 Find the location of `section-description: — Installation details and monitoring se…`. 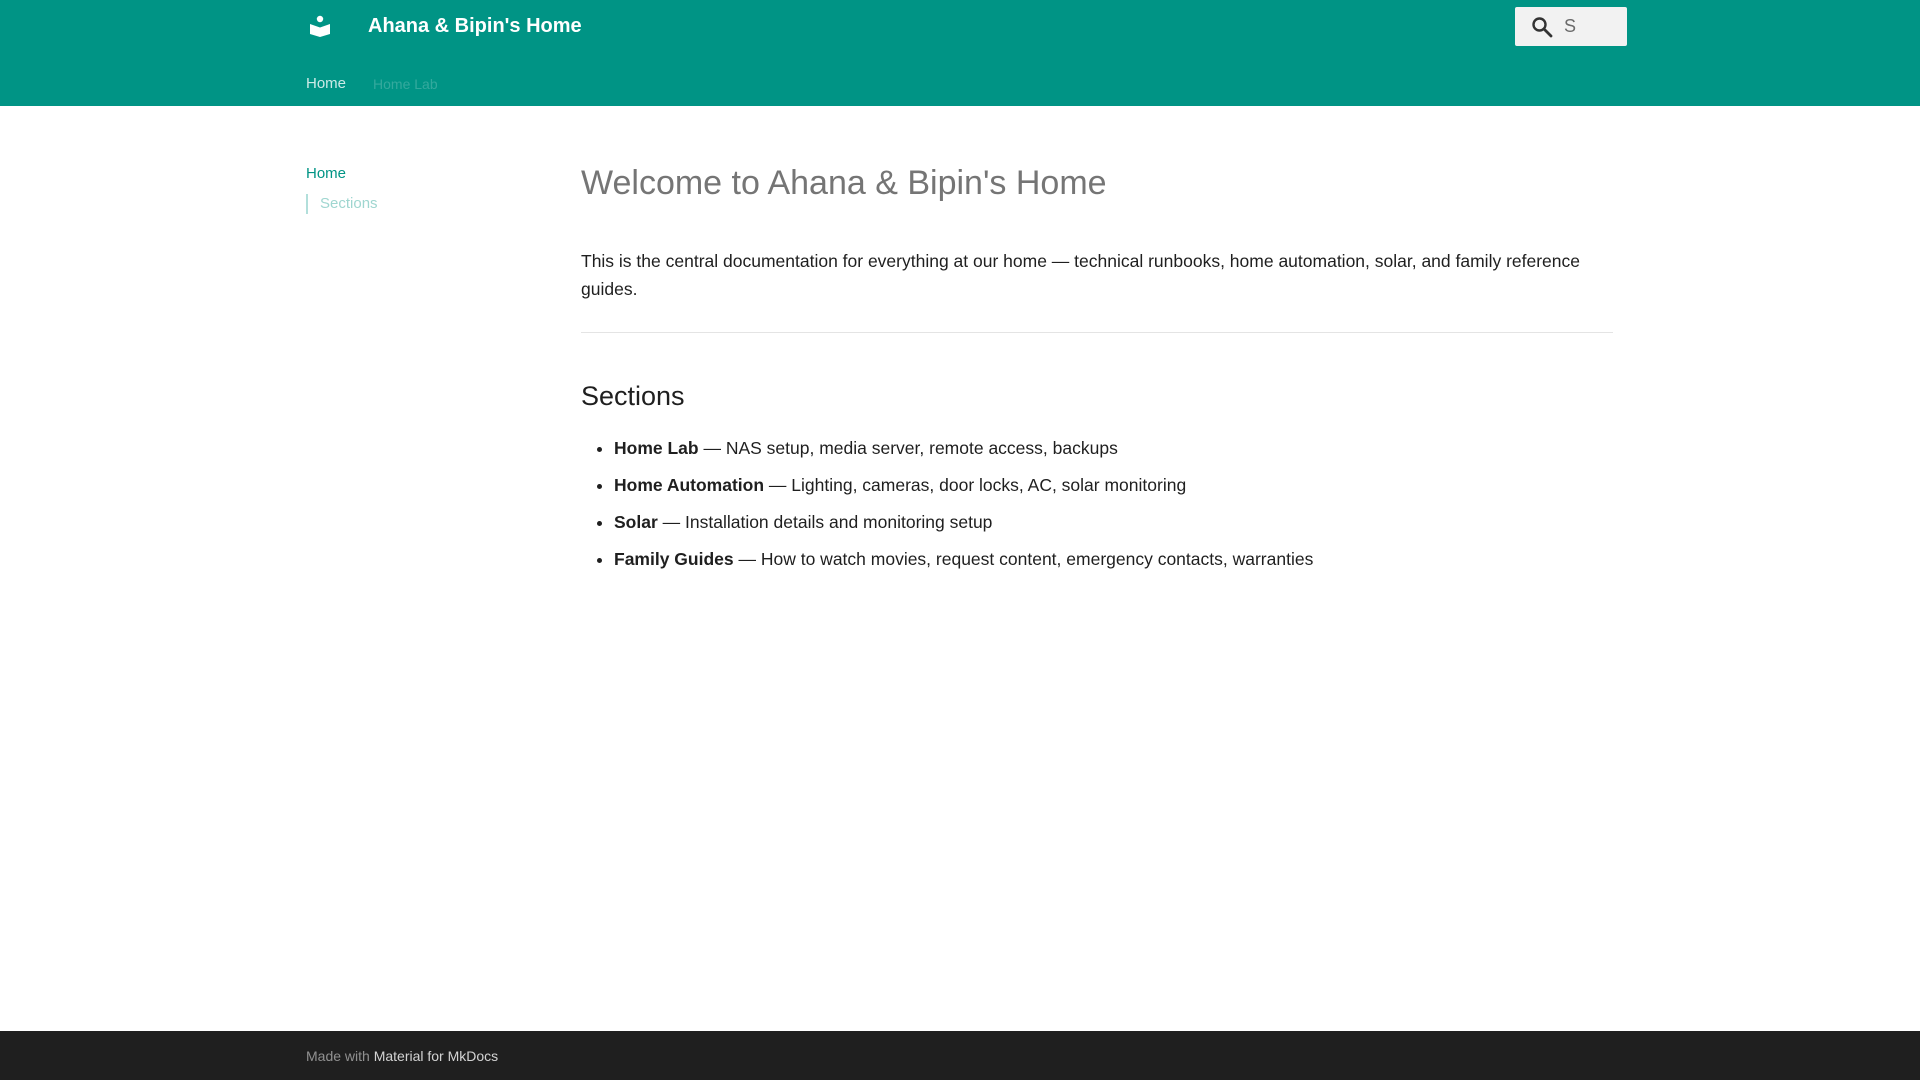

section-description: — Installation details and monitoring se… is located at coordinates (825, 522).